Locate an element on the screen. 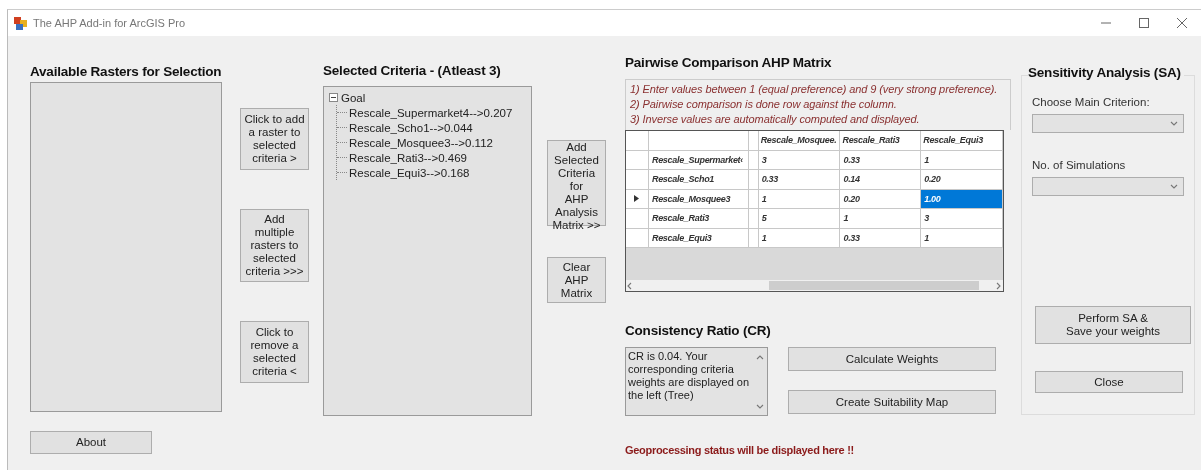  scroll-down-icon is located at coordinates (760, 407).